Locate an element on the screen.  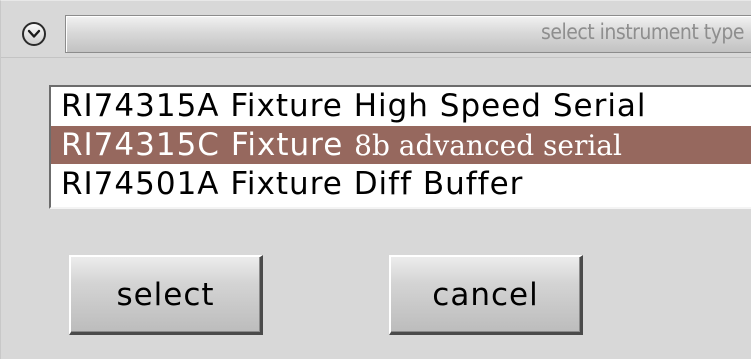
list-item: RI74315A Fixture High Speed Serial is located at coordinates (401, 106).